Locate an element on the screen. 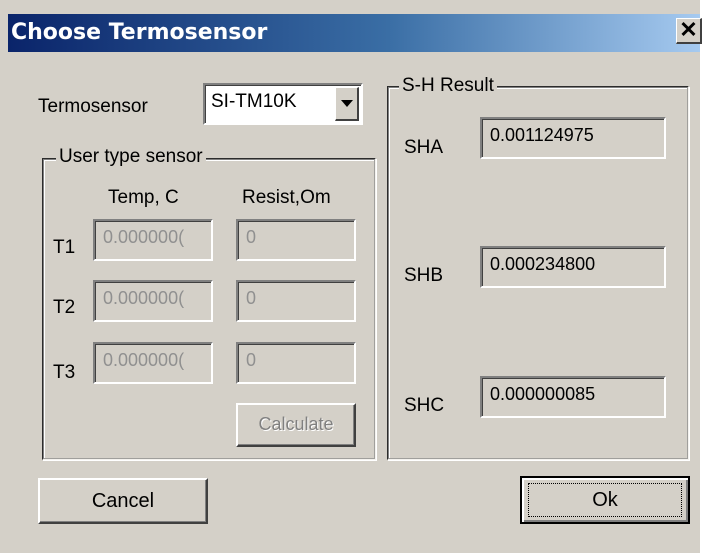 This screenshot has width=706, height=553. t2-temp-field: 0.000000( is located at coordinates (153, 301).